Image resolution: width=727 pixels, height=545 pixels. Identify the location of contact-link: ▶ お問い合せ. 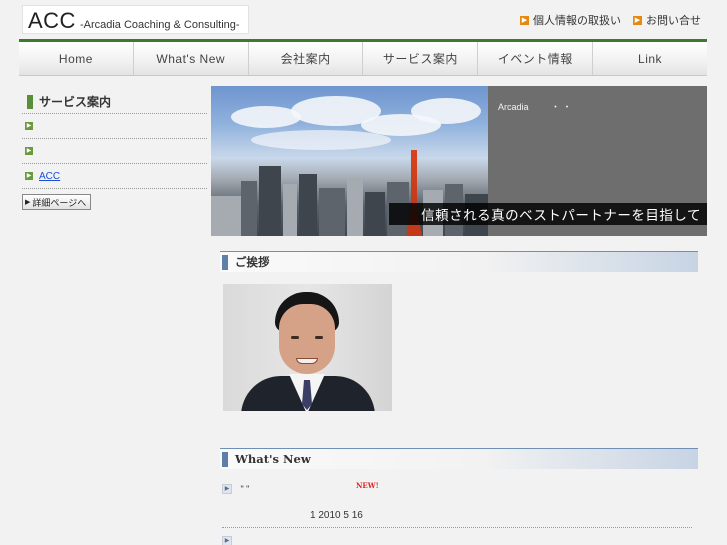
(667, 20).